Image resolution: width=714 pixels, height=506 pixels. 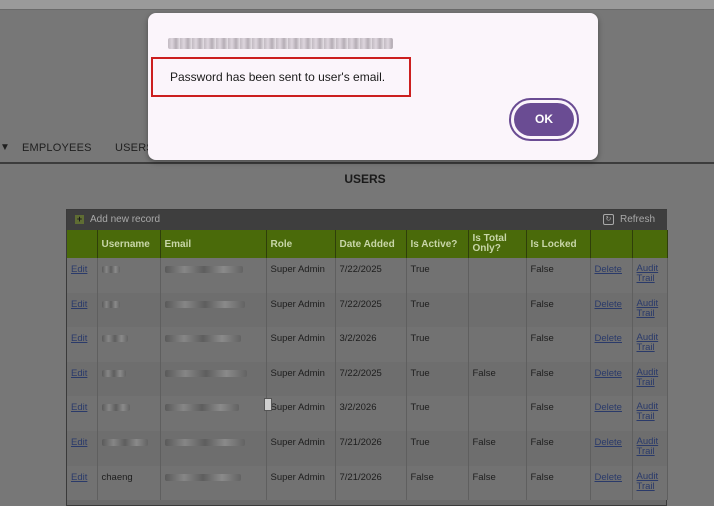 What do you see at coordinates (5, 147) in the screenshot?
I see `nav-caret-icon: ▼` at bounding box center [5, 147].